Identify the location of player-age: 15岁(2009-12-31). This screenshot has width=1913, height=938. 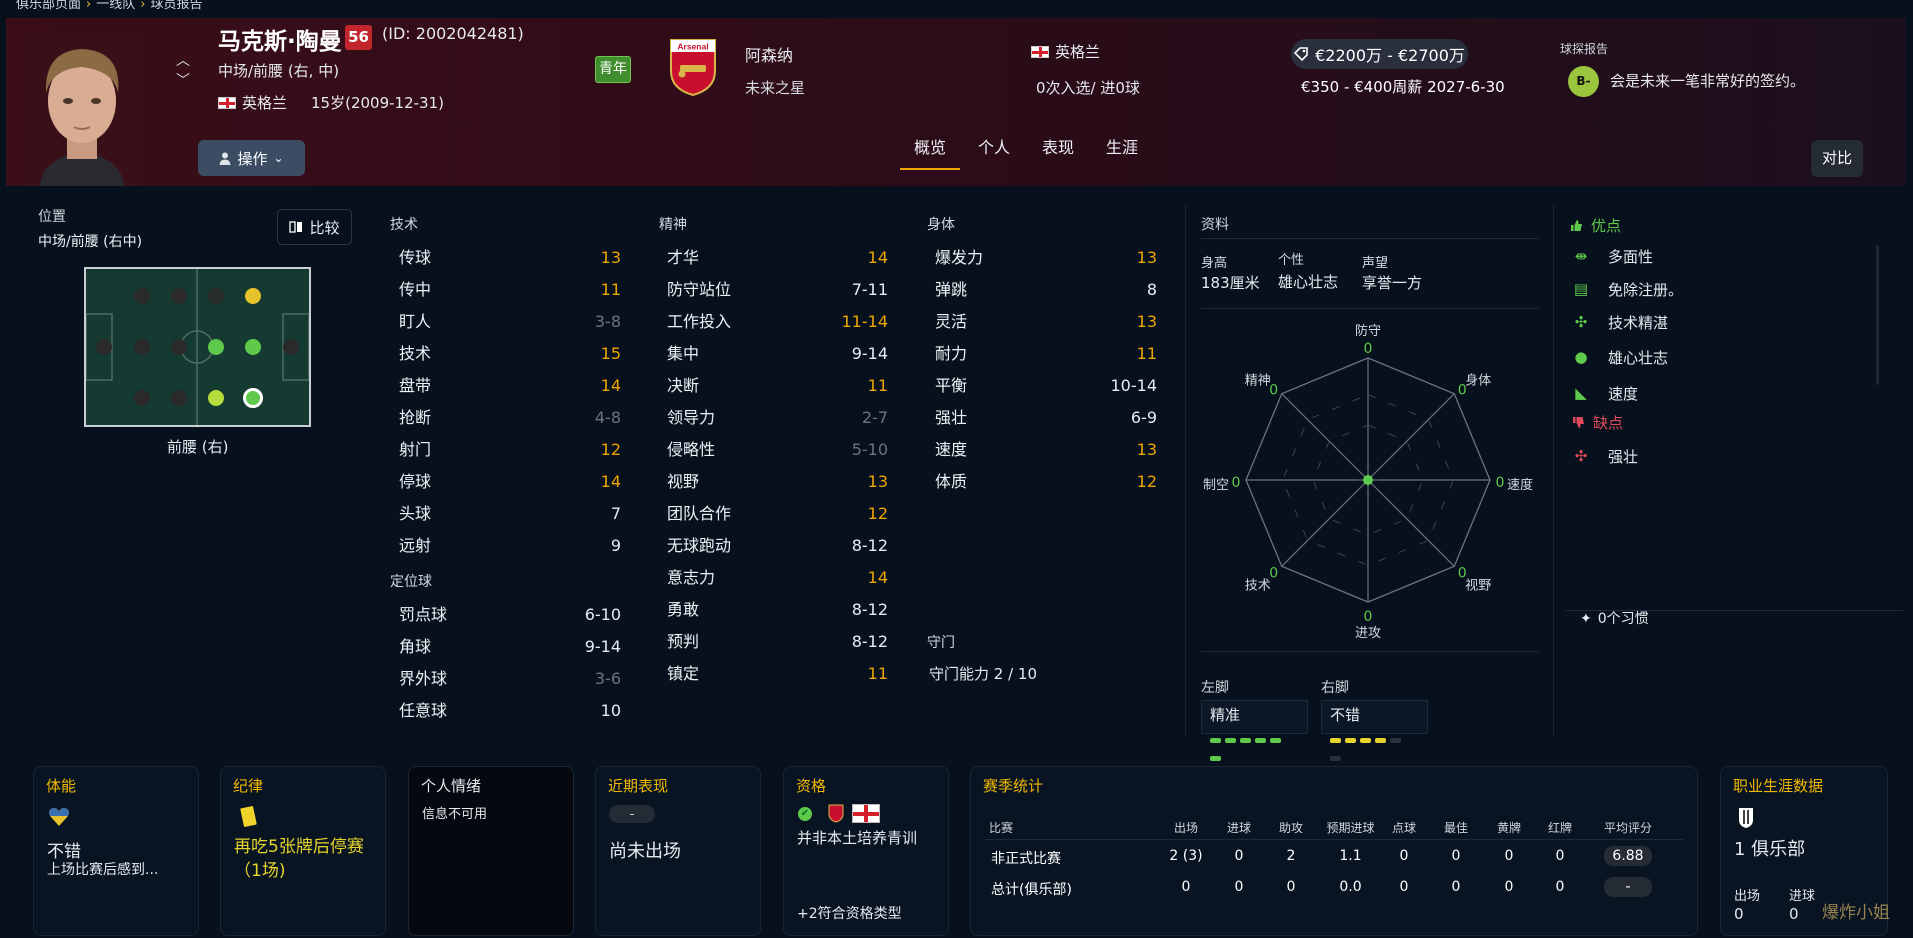
(377, 103).